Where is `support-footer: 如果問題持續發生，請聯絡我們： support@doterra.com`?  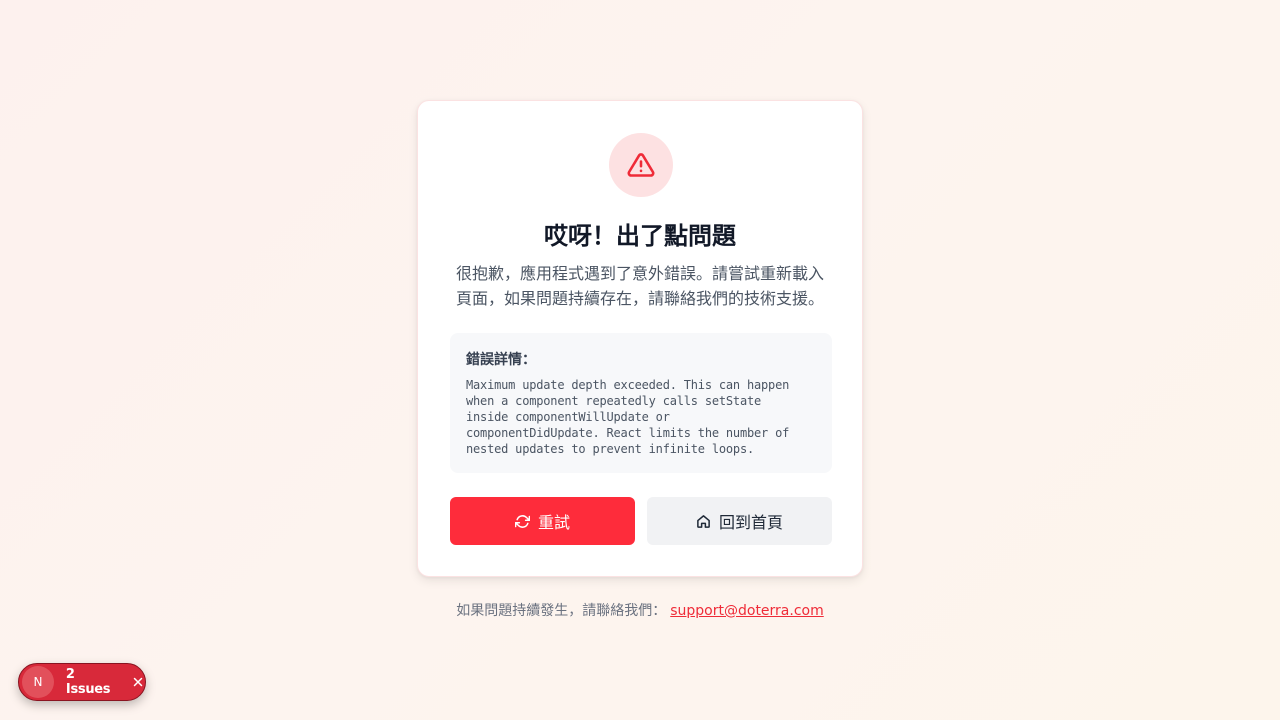 support-footer: 如果問題持續發生，請聯絡我們： support@doterra.com is located at coordinates (640, 611).